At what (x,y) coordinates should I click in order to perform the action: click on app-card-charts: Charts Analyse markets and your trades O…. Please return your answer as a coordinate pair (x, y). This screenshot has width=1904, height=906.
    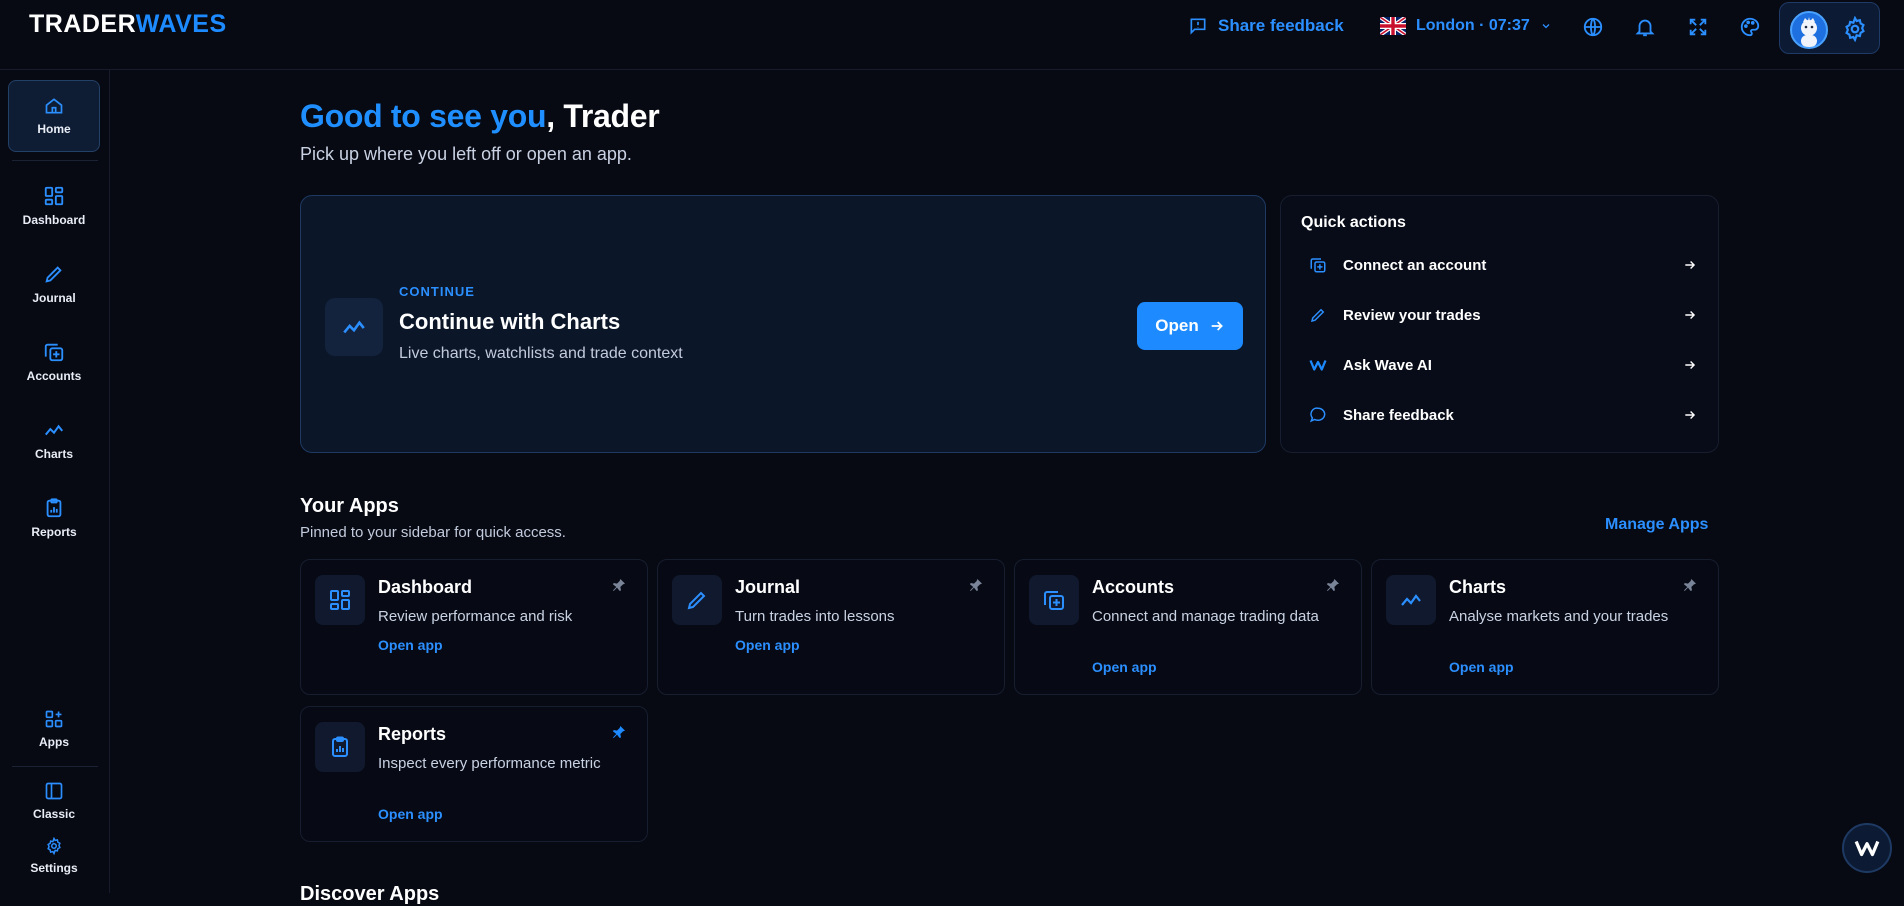
    Looking at the image, I should click on (1545, 627).